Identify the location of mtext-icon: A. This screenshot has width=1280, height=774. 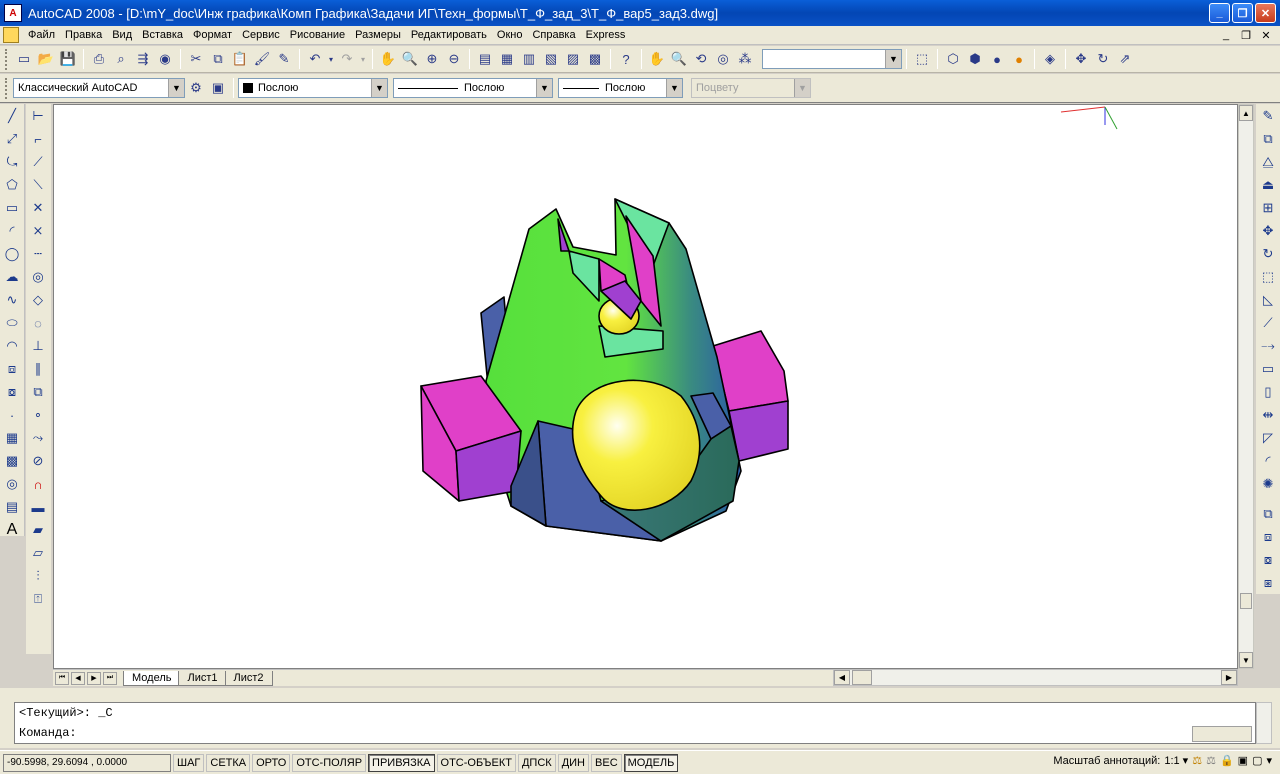
(12, 530).